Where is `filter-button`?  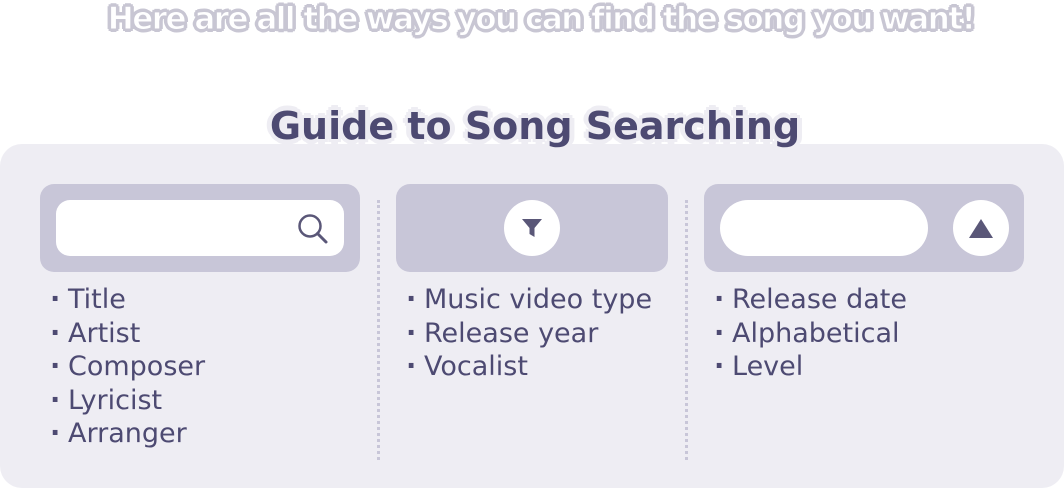 filter-button is located at coordinates (532, 228).